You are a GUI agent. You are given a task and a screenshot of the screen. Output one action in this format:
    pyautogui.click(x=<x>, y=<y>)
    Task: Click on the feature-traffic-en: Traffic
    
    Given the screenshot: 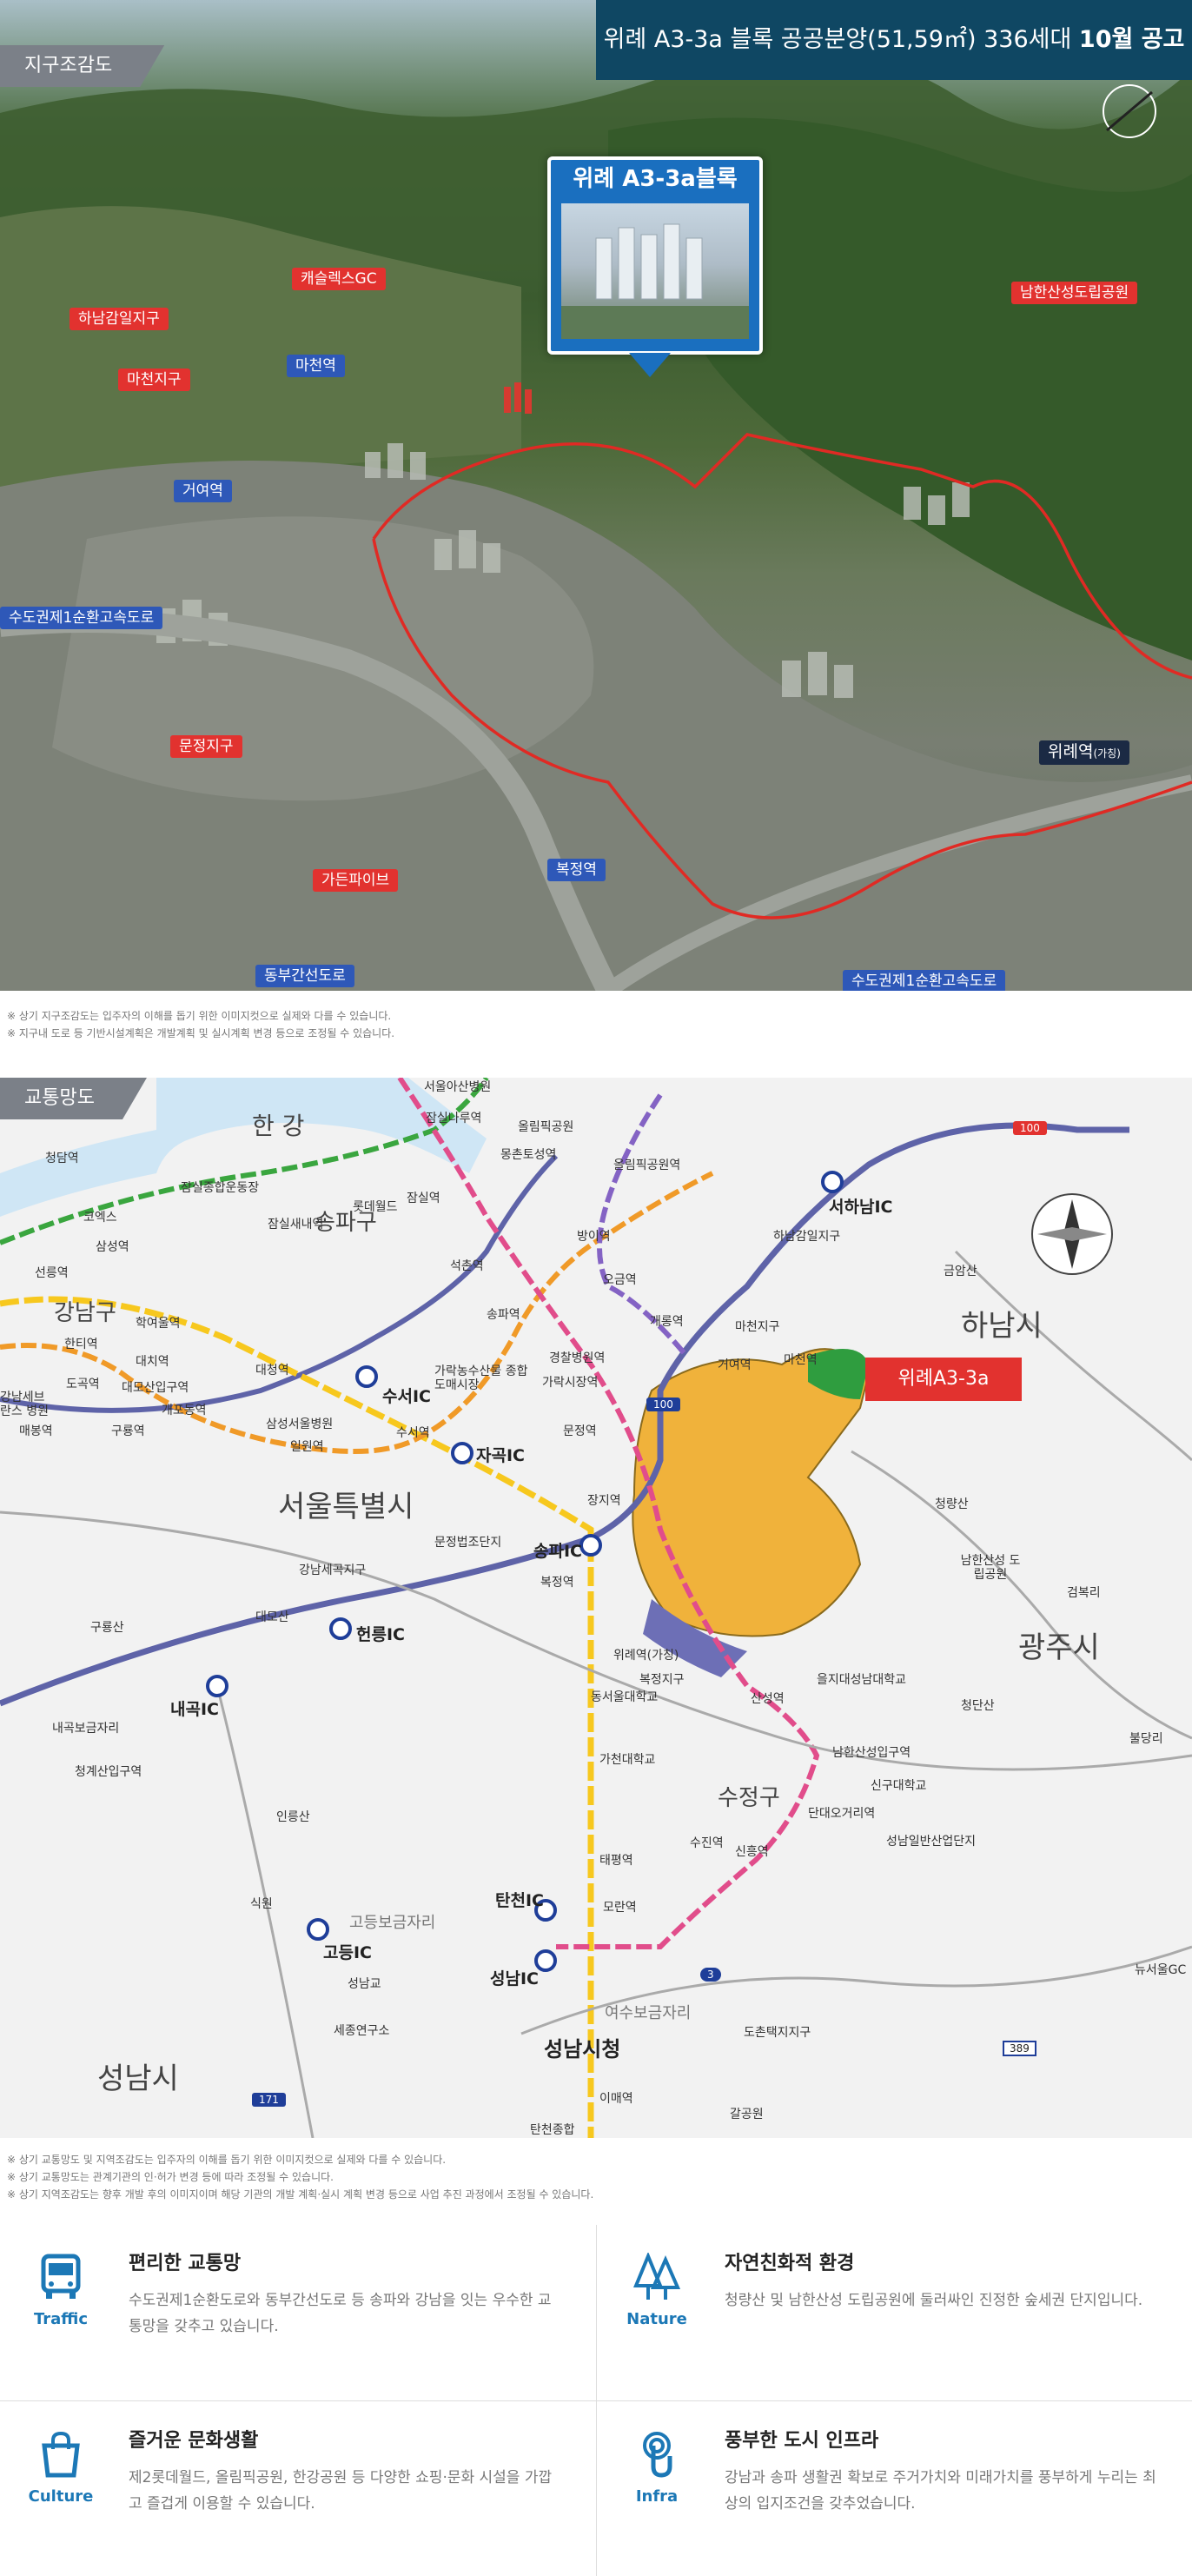 What is the action you would take?
    pyautogui.click(x=61, y=2319)
    